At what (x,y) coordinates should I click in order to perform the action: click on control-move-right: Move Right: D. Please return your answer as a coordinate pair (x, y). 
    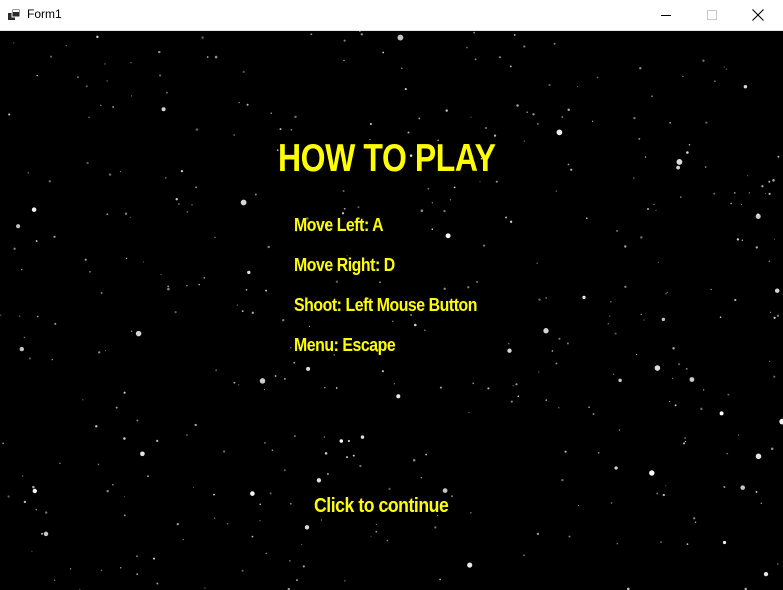
    Looking at the image, I should click on (344, 265).